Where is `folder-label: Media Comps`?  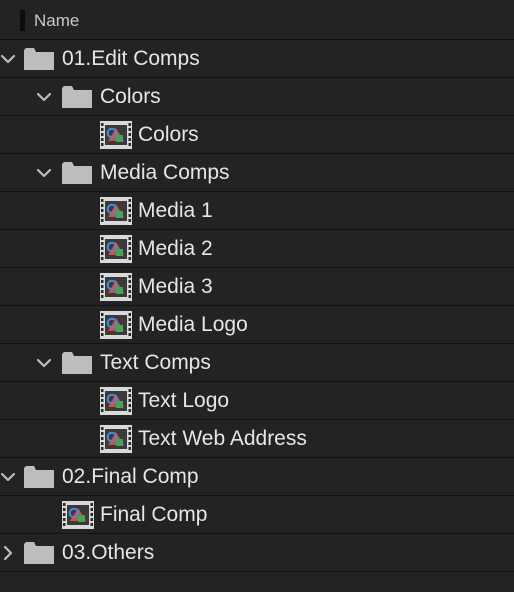 folder-label: Media Comps is located at coordinates (165, 172).